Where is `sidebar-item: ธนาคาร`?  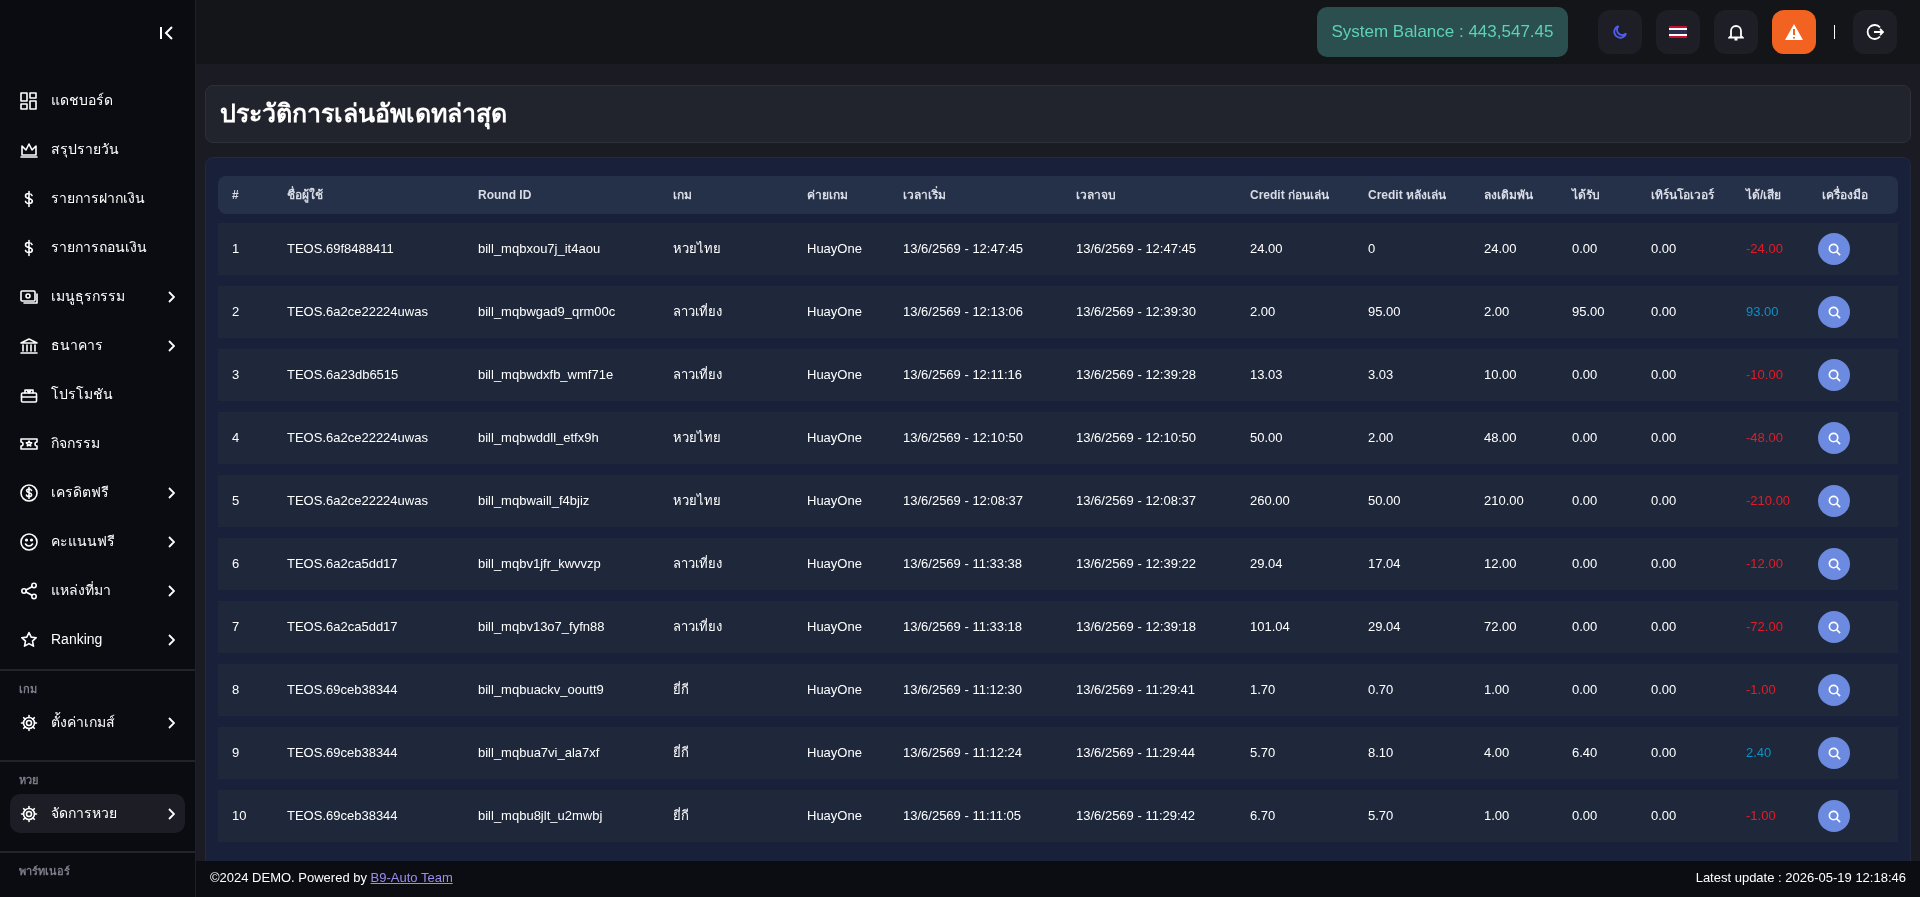 sidebar-item: ธนาคาร is located at coordinates (97, 345).